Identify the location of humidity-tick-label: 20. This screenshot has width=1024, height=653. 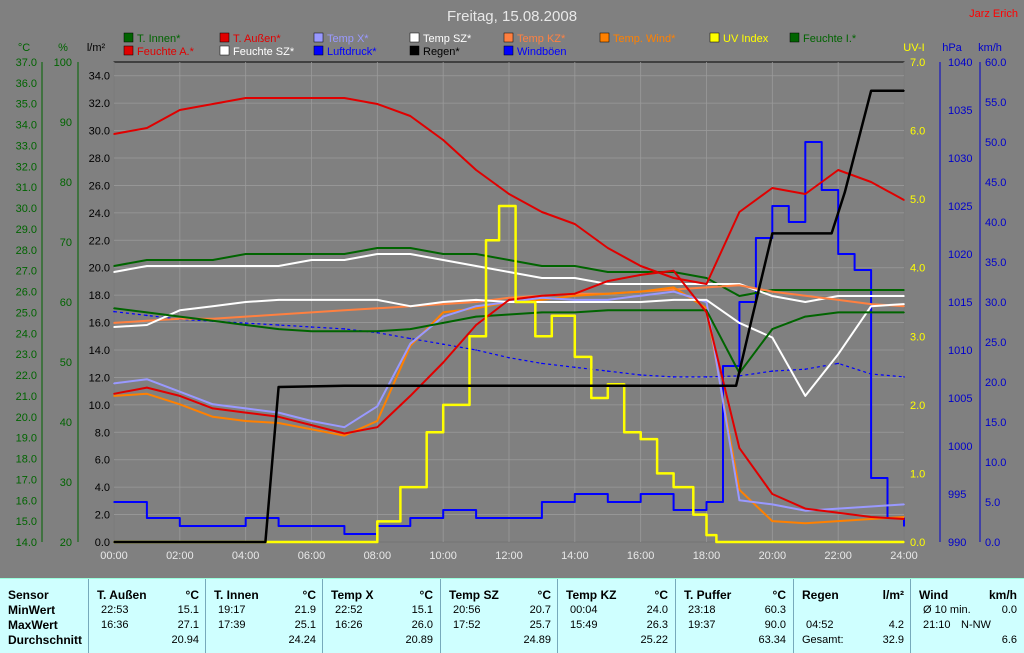
(66, 543).